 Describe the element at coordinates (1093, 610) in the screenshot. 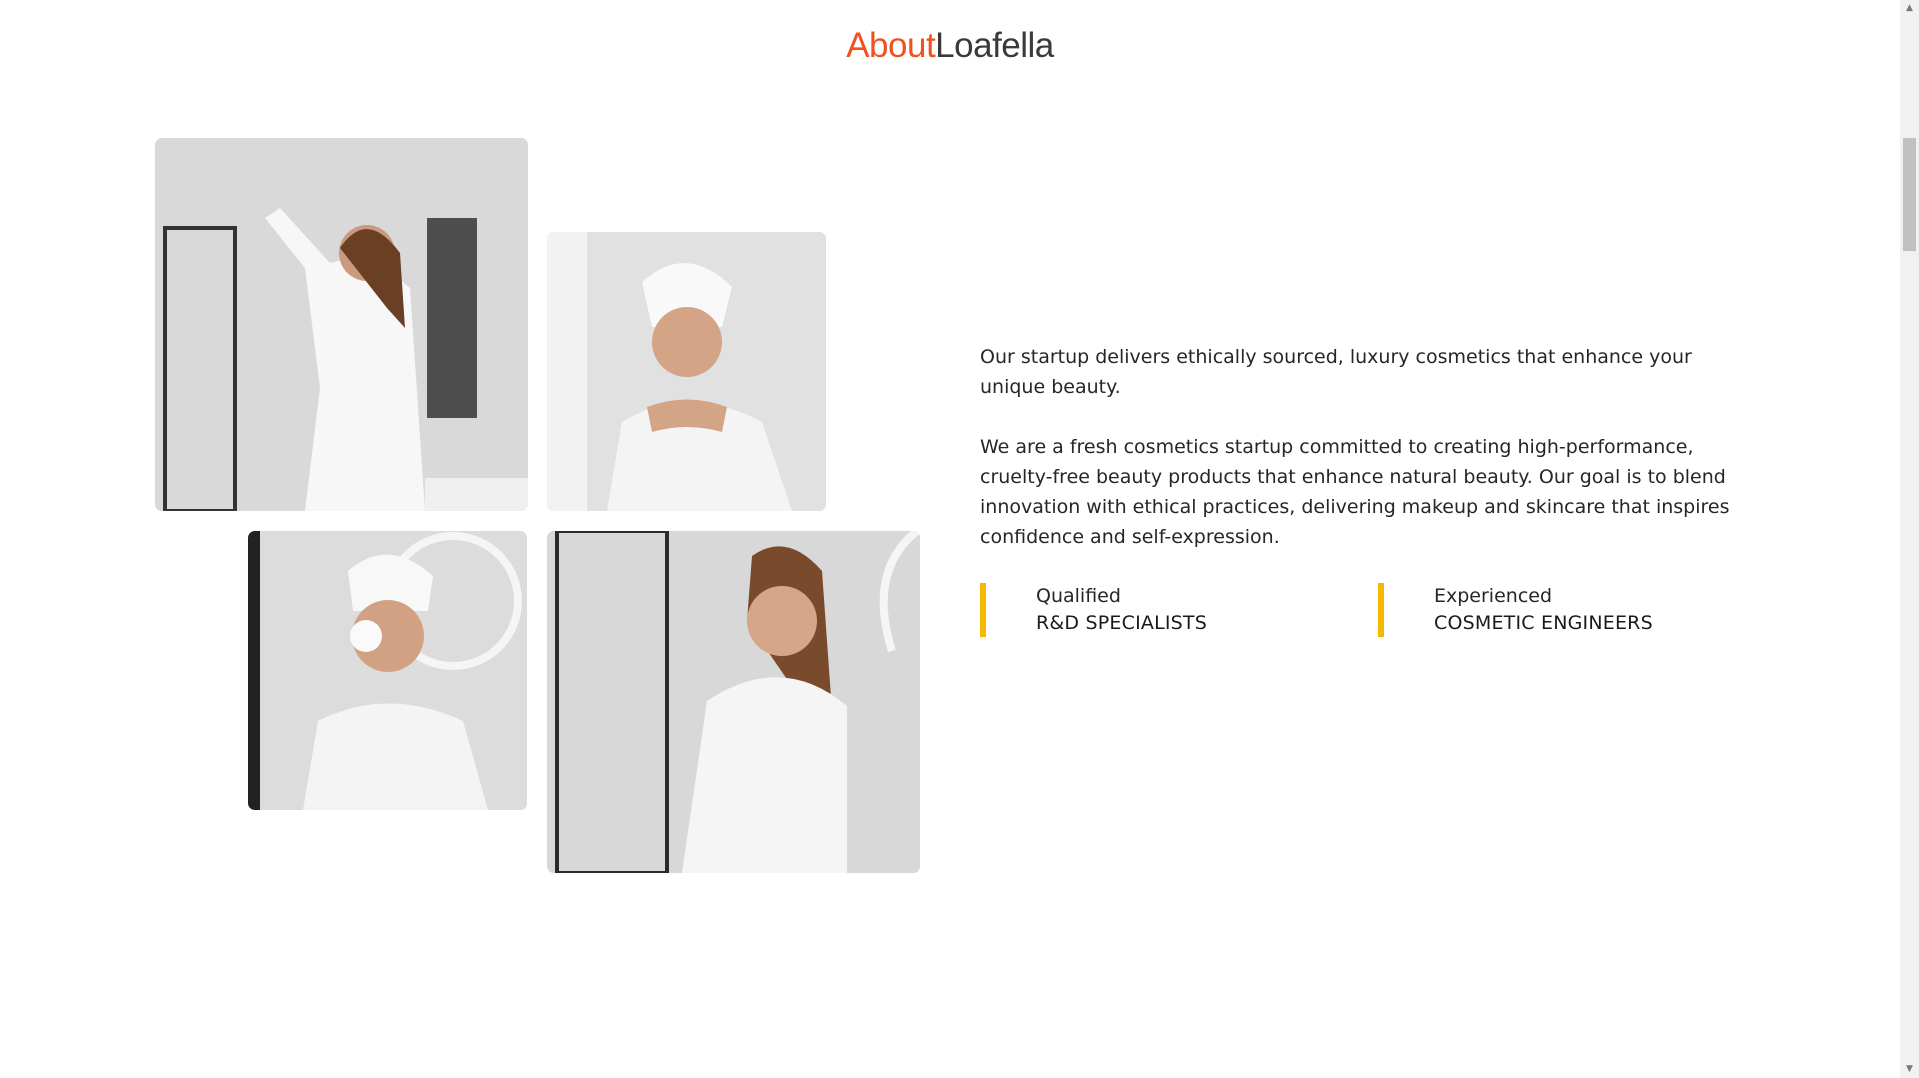

I see `stat-rd-specialists: Qualified R&D SPECIALISTS` at that location.